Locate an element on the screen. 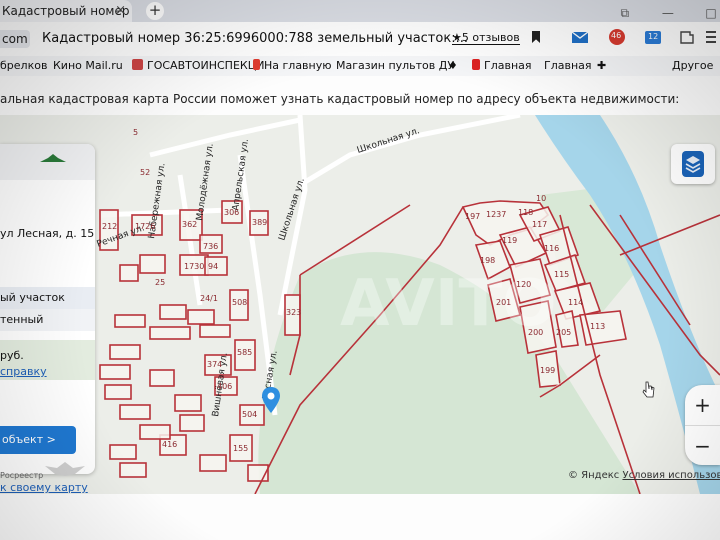 This screenshot has height=540, width=720. parcel-label: 1726 is located at coordinates (145, 226).